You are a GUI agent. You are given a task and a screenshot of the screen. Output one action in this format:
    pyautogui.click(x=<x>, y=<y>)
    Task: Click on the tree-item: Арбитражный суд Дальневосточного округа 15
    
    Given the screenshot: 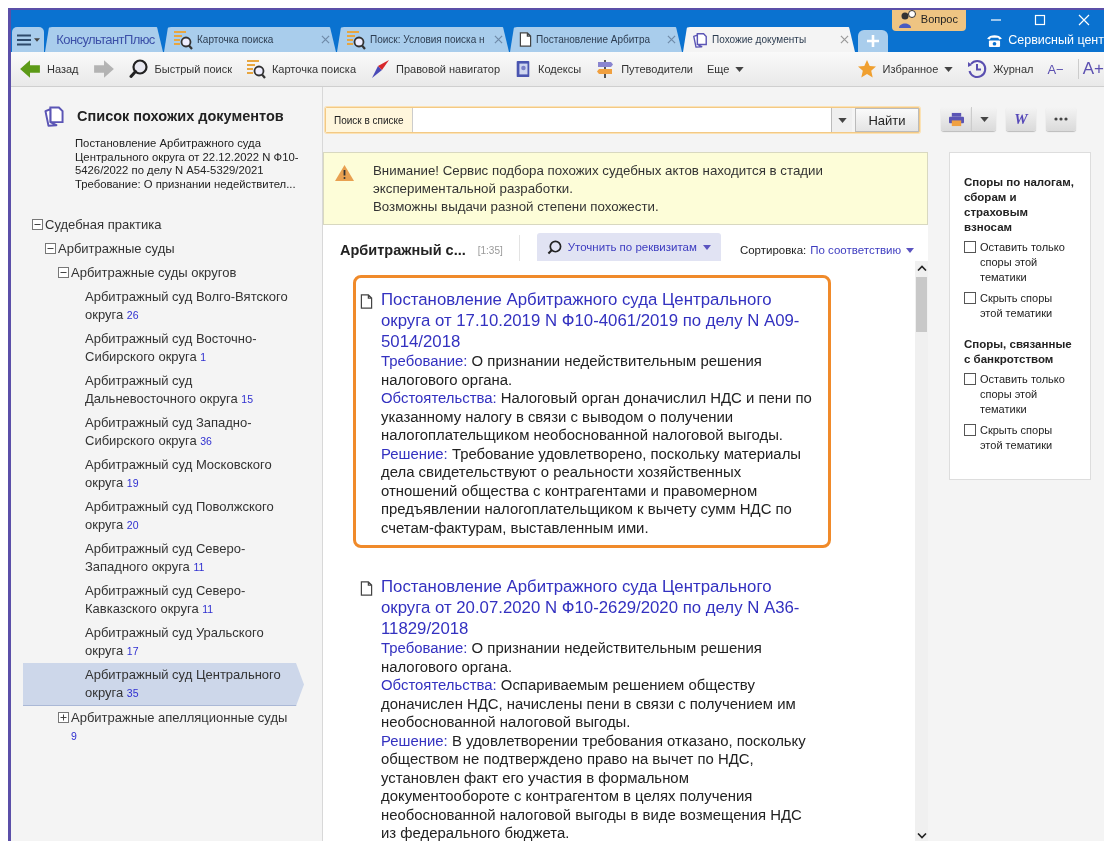 What is the action you would take?
    pyautogui.click(x=163, y=390)
    